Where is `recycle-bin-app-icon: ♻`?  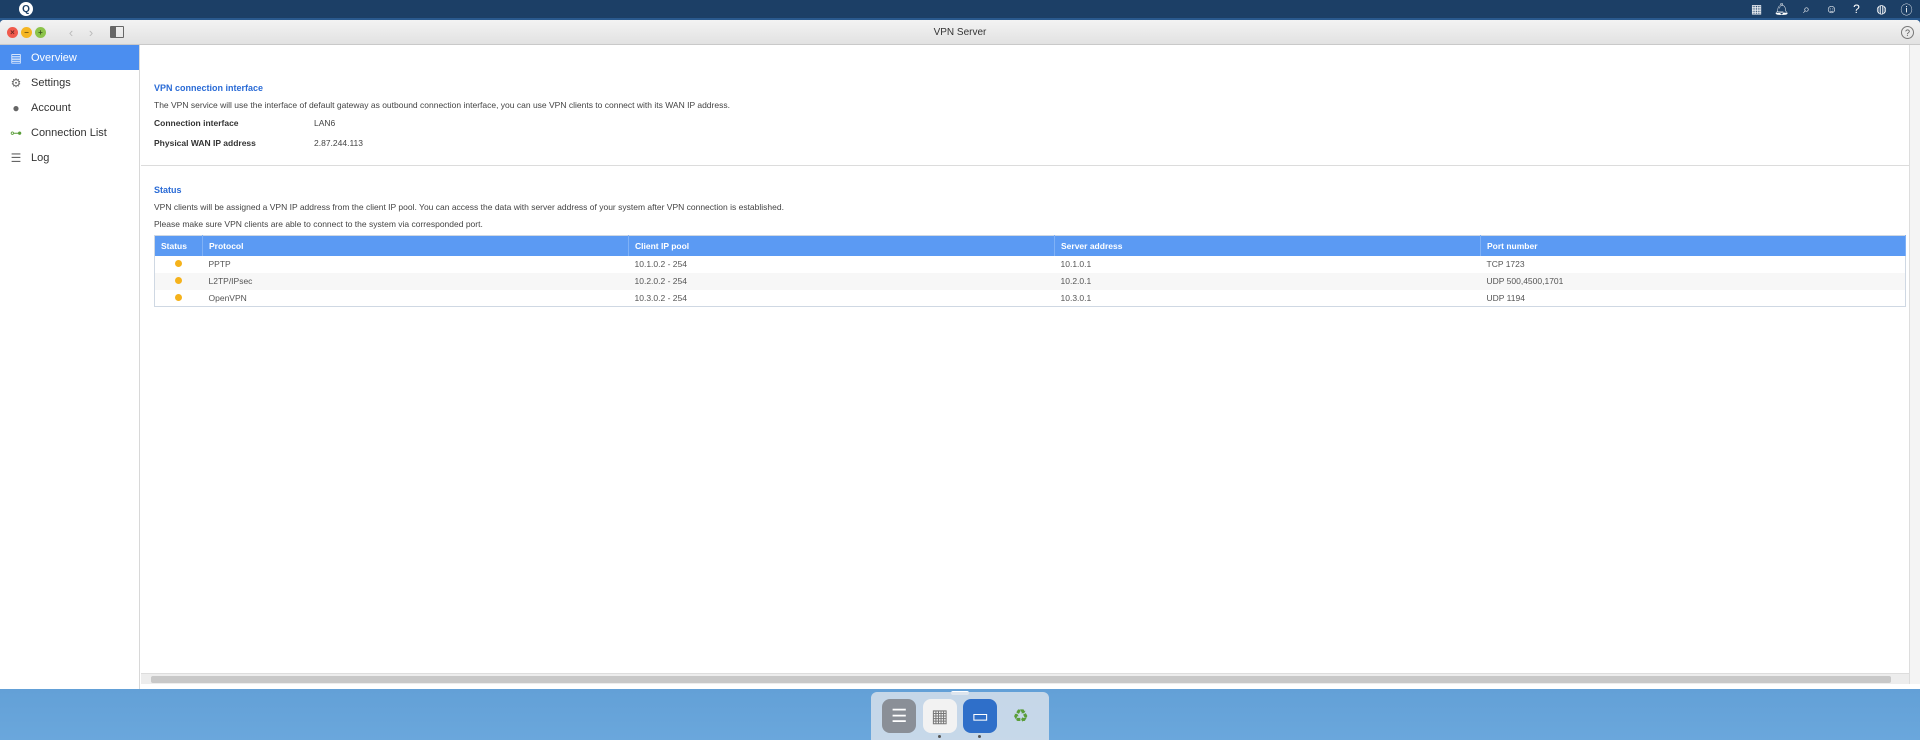 recycle-bin-app-icon: ♻ is located at coordinates (1021, 716).